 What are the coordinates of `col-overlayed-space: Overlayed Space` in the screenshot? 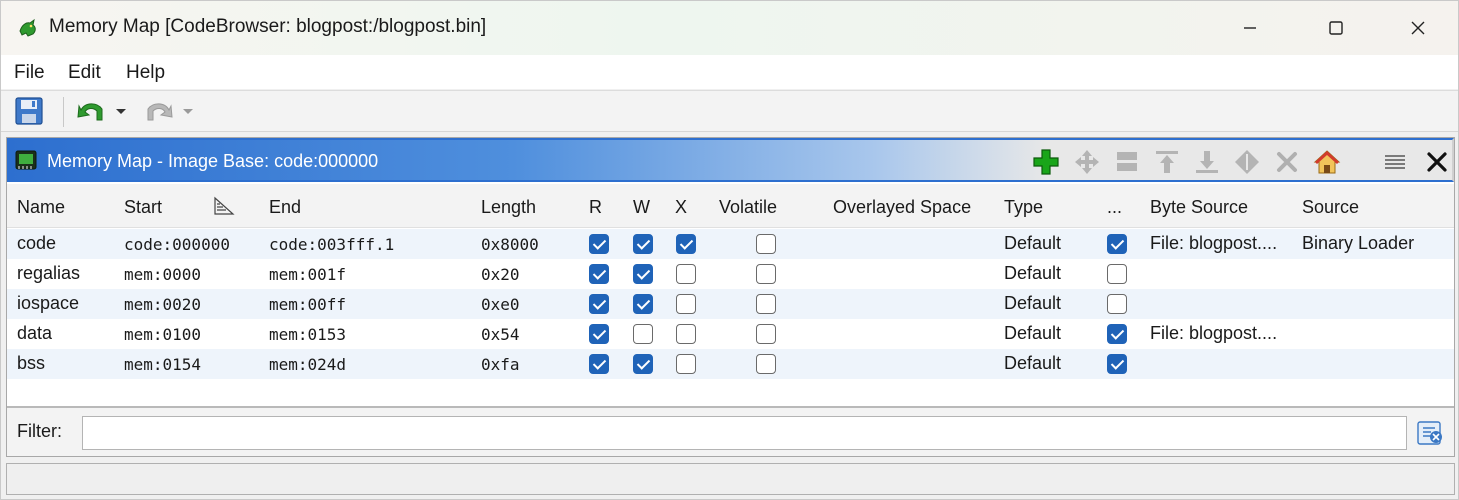 It's located at (902, 207).